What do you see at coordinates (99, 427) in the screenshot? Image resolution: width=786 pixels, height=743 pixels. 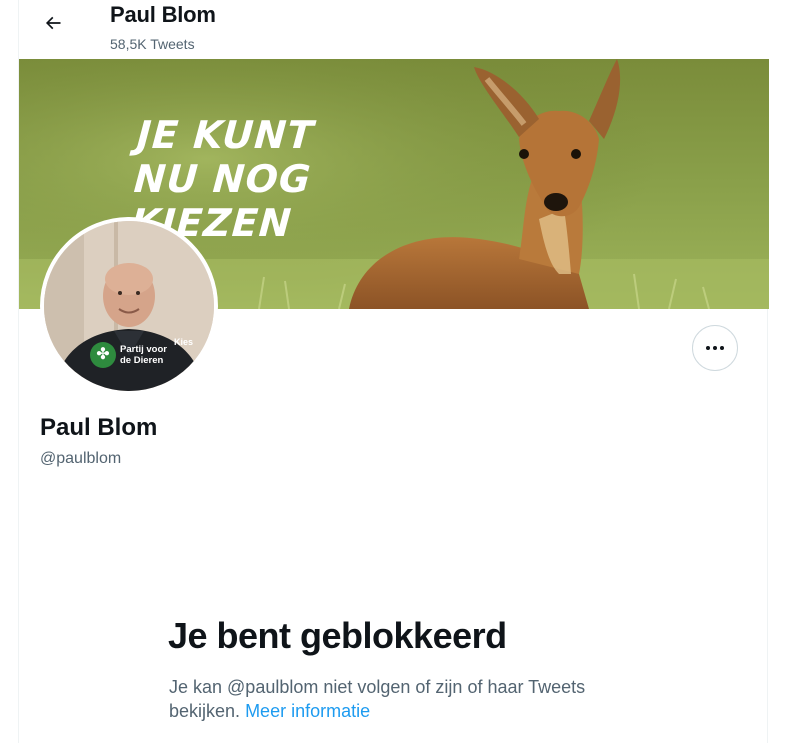 I see `profile-name: Paul Blom` at bounding box center [99, 427].